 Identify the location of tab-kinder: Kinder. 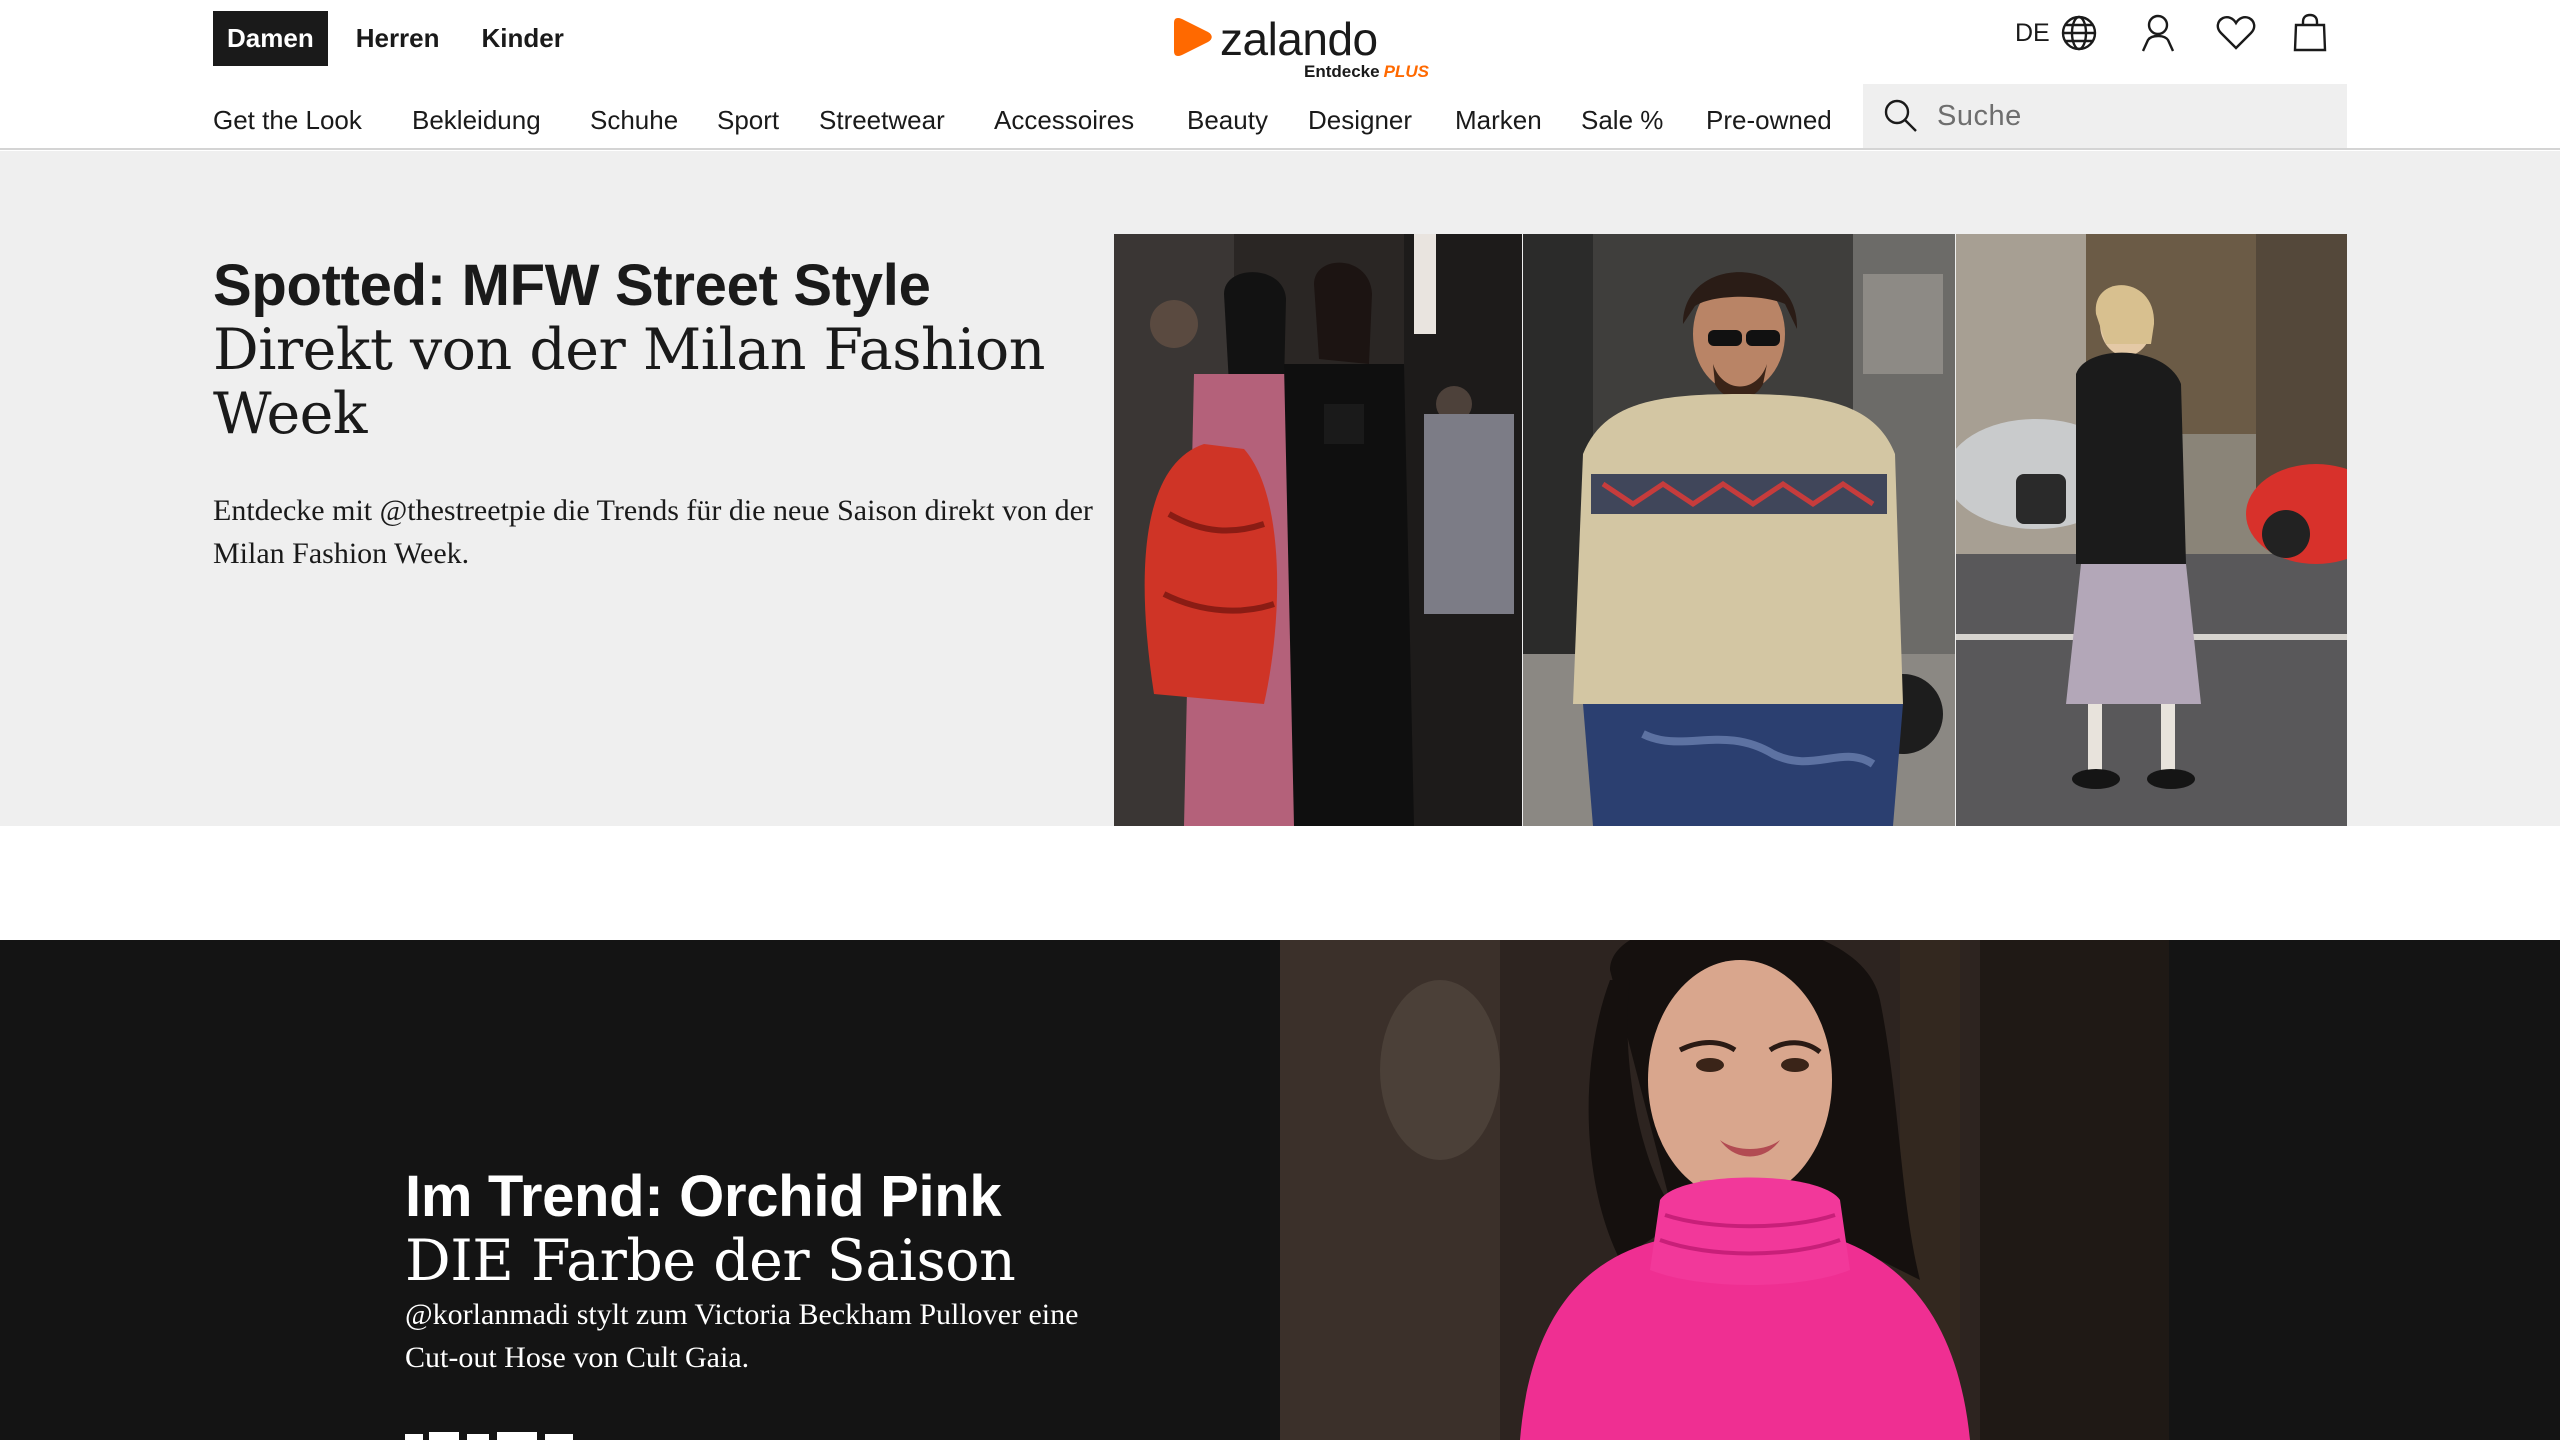
(523, 38).